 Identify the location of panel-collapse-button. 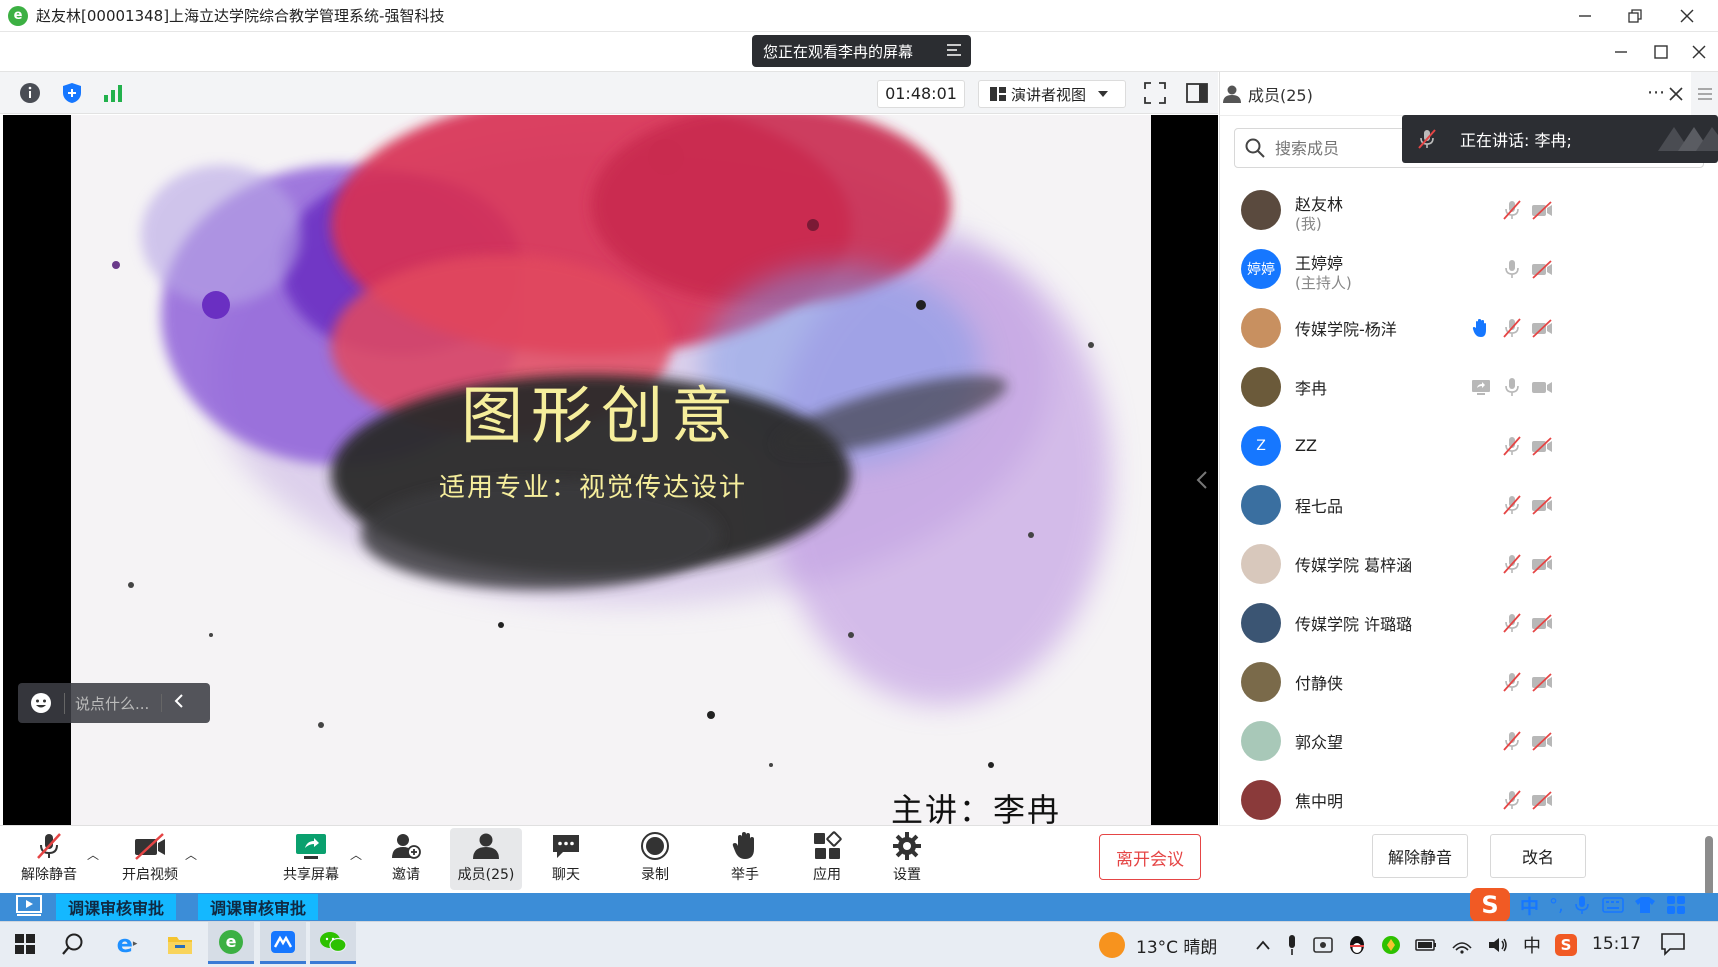
(1204, 482).